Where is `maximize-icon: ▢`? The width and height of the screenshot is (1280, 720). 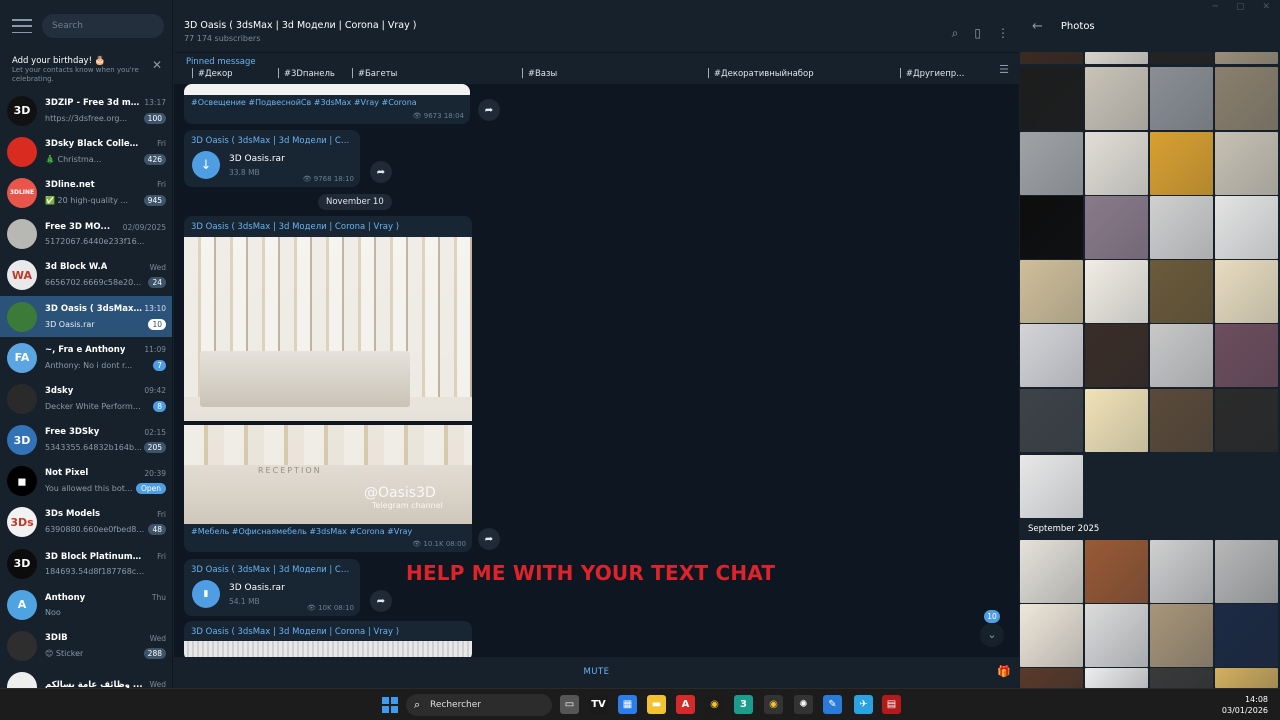
maximize-icon: ▢ is located at coordinates (1240, 7).